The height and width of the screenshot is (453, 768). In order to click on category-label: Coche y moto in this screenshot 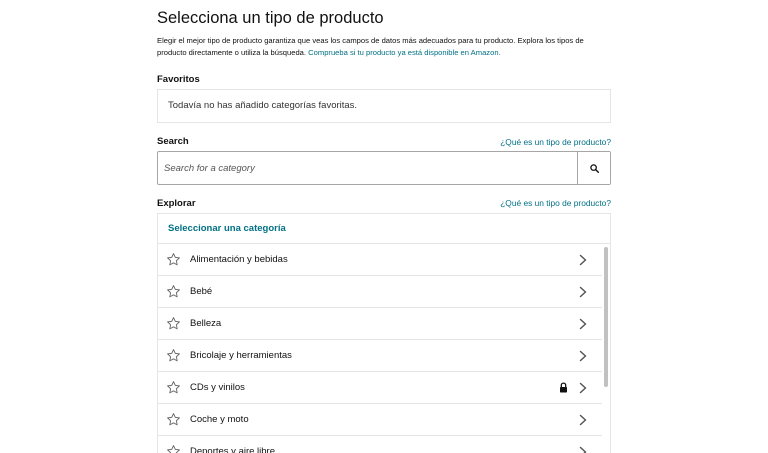, I will do `click(219, 419)`.